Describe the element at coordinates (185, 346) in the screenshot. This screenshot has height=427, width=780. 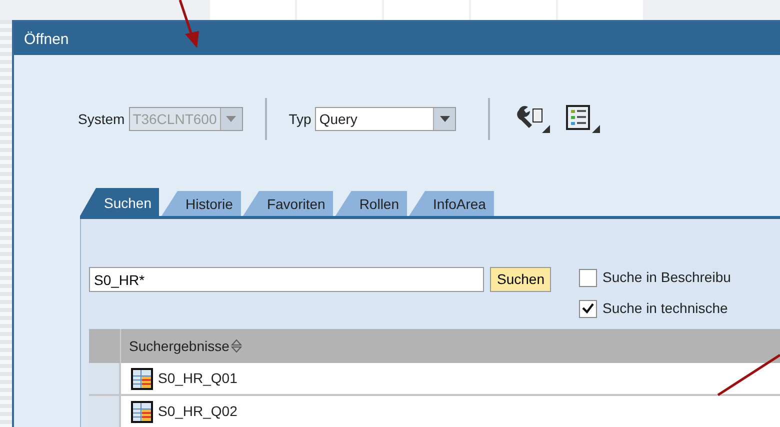
I see `column-header: Suchergebnisse` at that location.